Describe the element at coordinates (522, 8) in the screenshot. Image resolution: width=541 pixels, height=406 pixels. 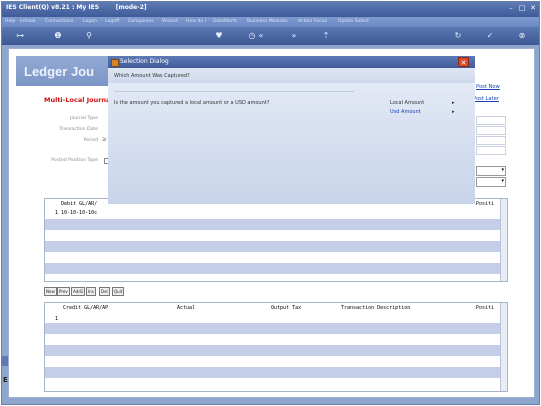
I see `maximize-button: □` at that location.